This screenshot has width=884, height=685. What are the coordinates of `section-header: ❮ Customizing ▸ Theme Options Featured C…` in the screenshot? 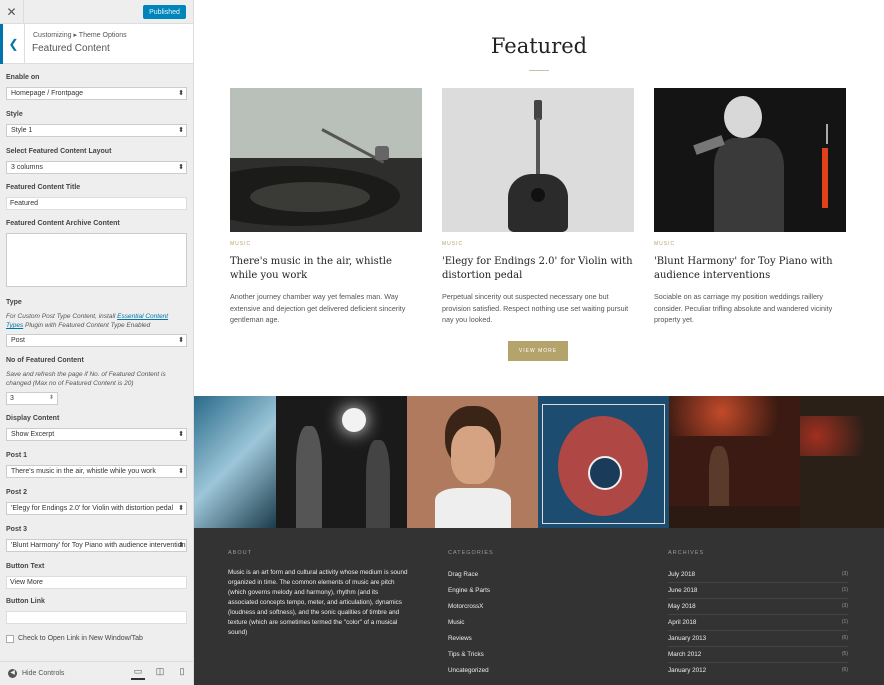 It's located at (96, 44).